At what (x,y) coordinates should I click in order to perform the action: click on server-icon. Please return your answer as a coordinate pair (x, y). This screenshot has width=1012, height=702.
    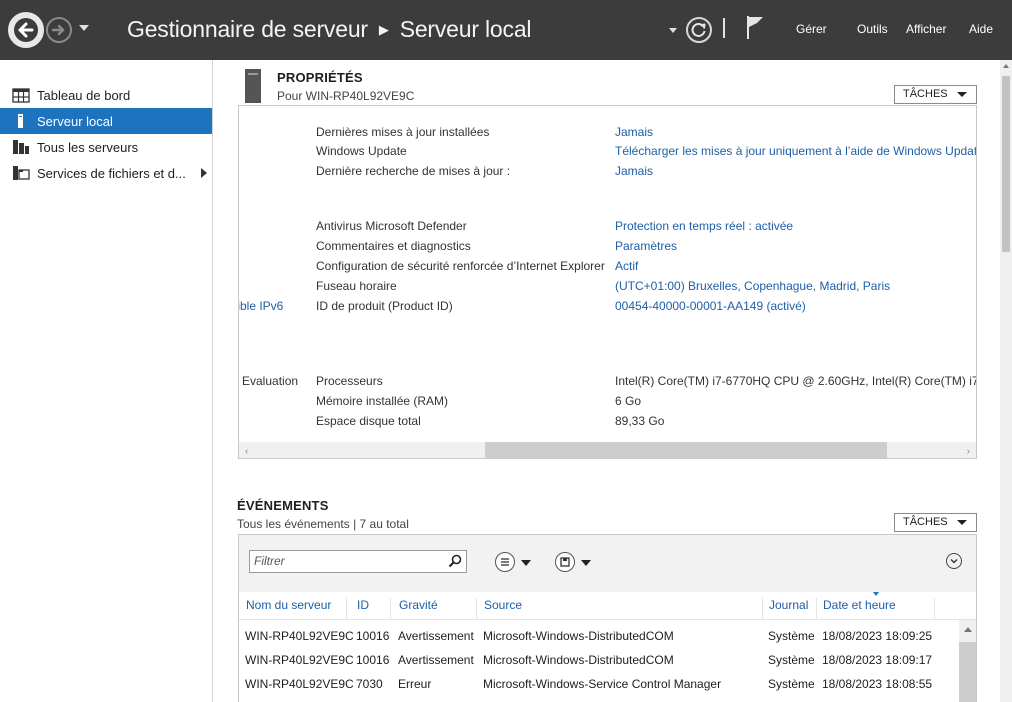
    Looking at the image, I should click on (21, 121).